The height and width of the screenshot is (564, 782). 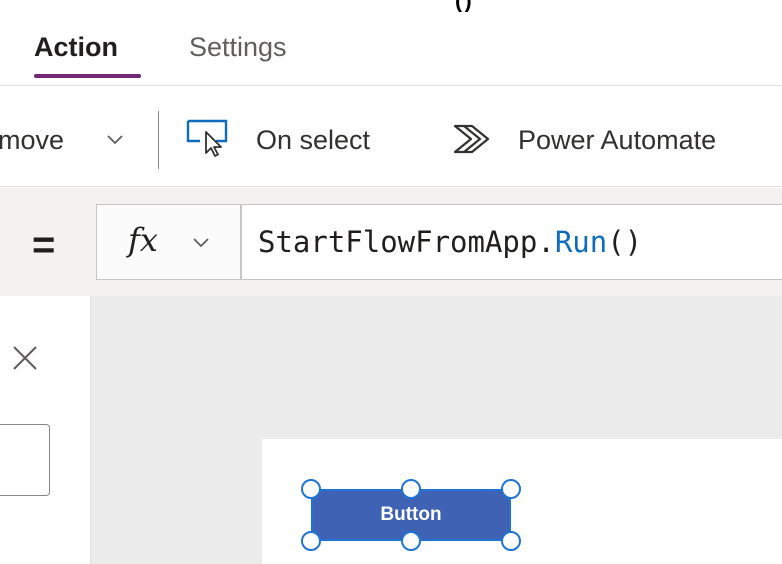 What do you see at coordinates (143, 240) in the screenshot?
I see `fx-icon: fx` at bounding box center [143, 240].